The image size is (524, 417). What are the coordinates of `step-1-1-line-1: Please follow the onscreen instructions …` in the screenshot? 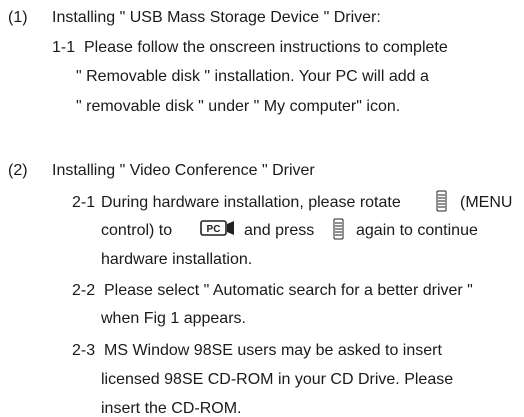 It's located at (266, 47).